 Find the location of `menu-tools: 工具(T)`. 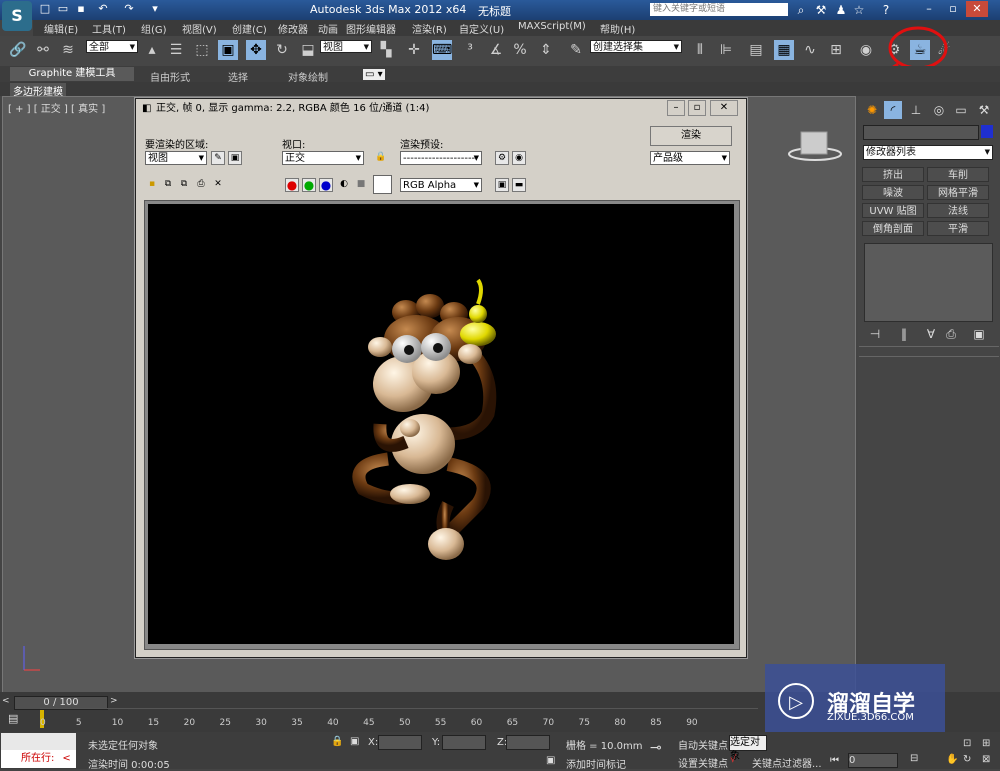

menu-tools: 工具(T) is located at coordinates (109, 28).